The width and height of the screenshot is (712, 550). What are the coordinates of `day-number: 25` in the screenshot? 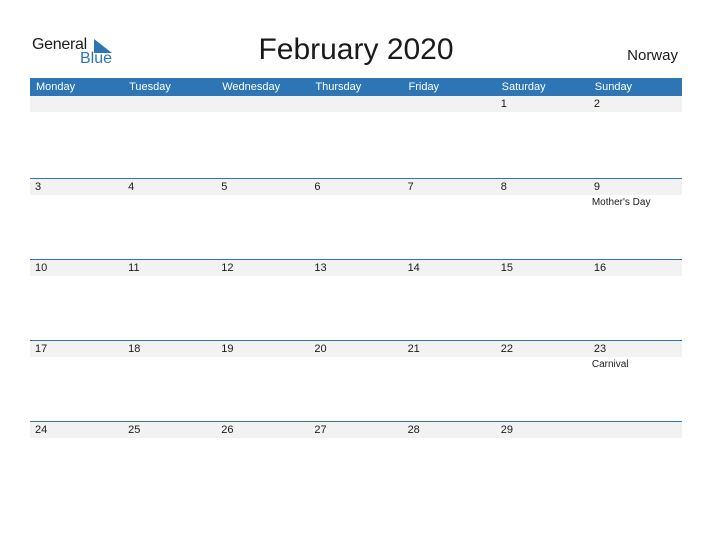 It's located at (134, 430).